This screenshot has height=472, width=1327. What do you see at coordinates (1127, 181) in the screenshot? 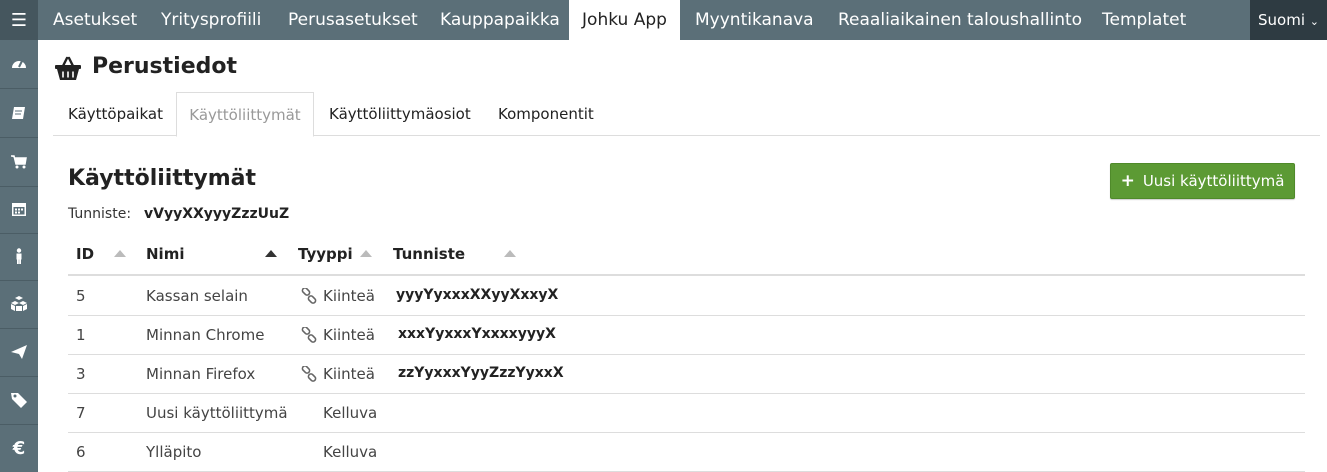
I see `plus-icon: +` at bounding box center [1127, 181].